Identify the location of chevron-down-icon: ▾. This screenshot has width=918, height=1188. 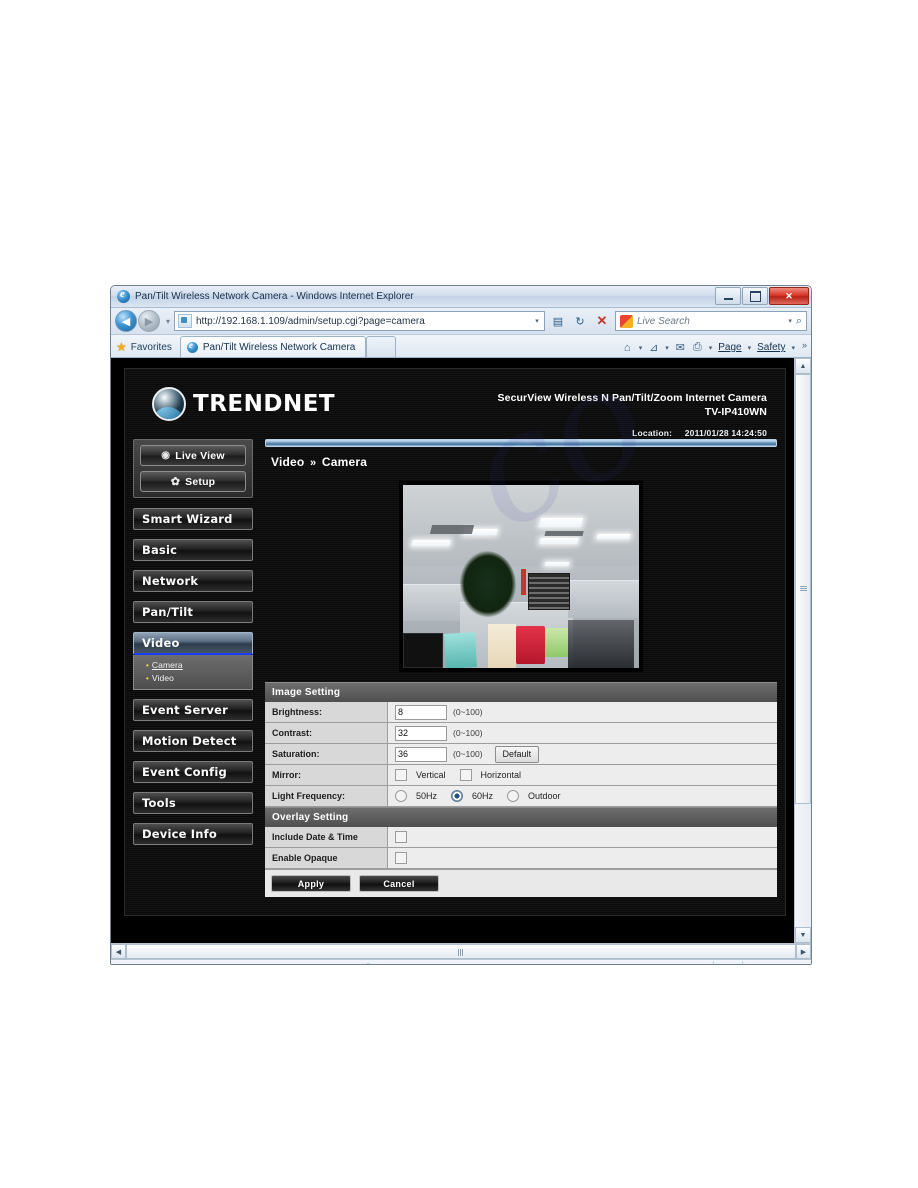
(537, 321).